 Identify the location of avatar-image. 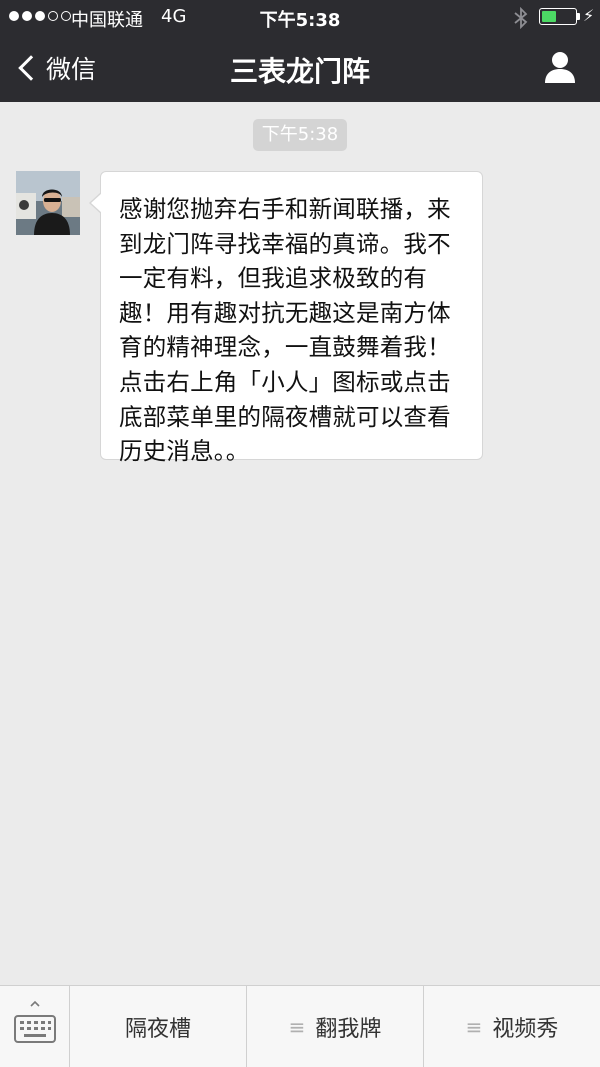
(48, 203).